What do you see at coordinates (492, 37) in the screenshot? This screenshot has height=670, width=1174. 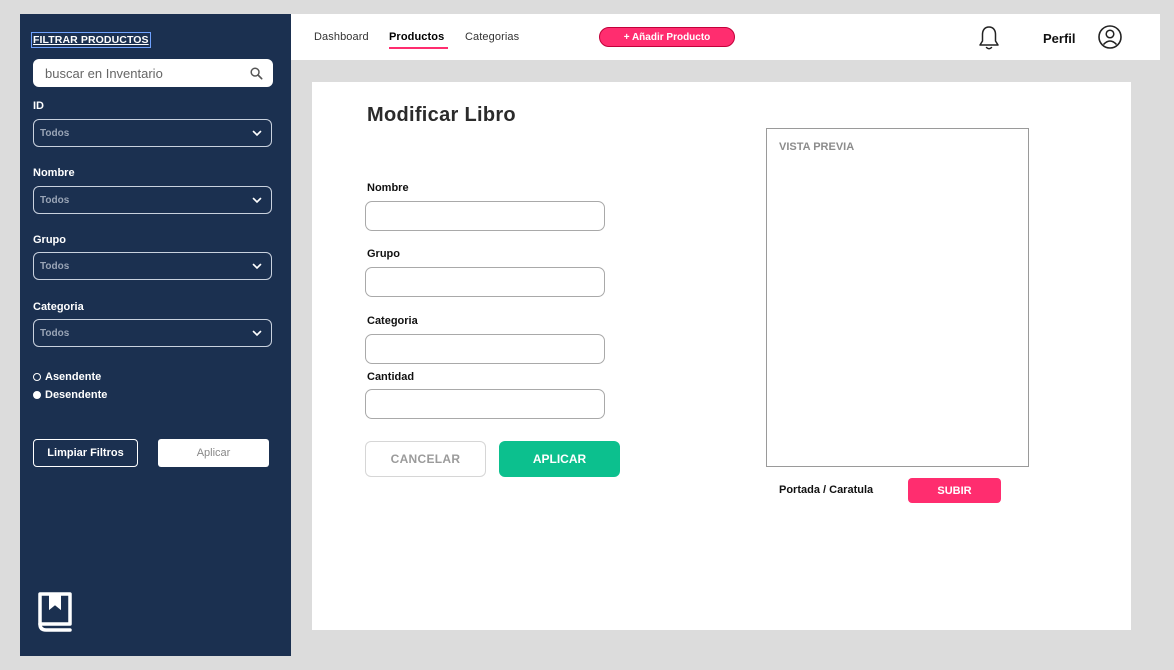 I see `nav-link-categorias: Categorias` at bounding box center [492, 37].